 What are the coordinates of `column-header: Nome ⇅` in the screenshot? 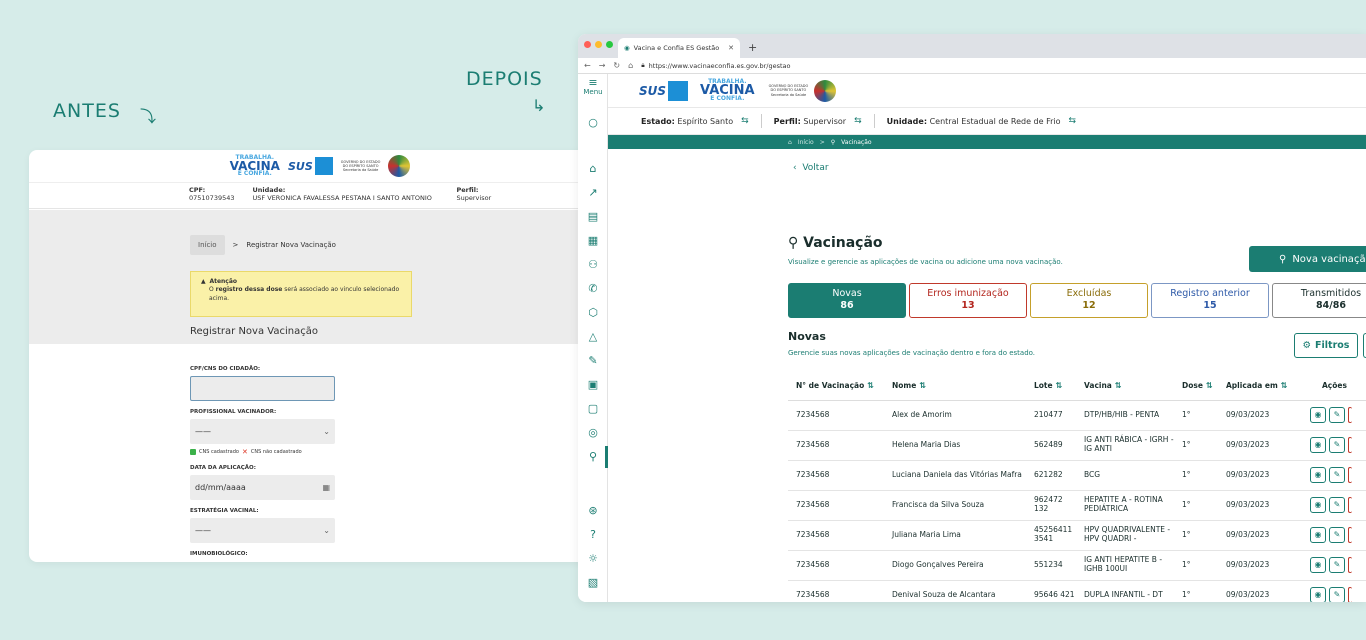 It's located at (955, 386).